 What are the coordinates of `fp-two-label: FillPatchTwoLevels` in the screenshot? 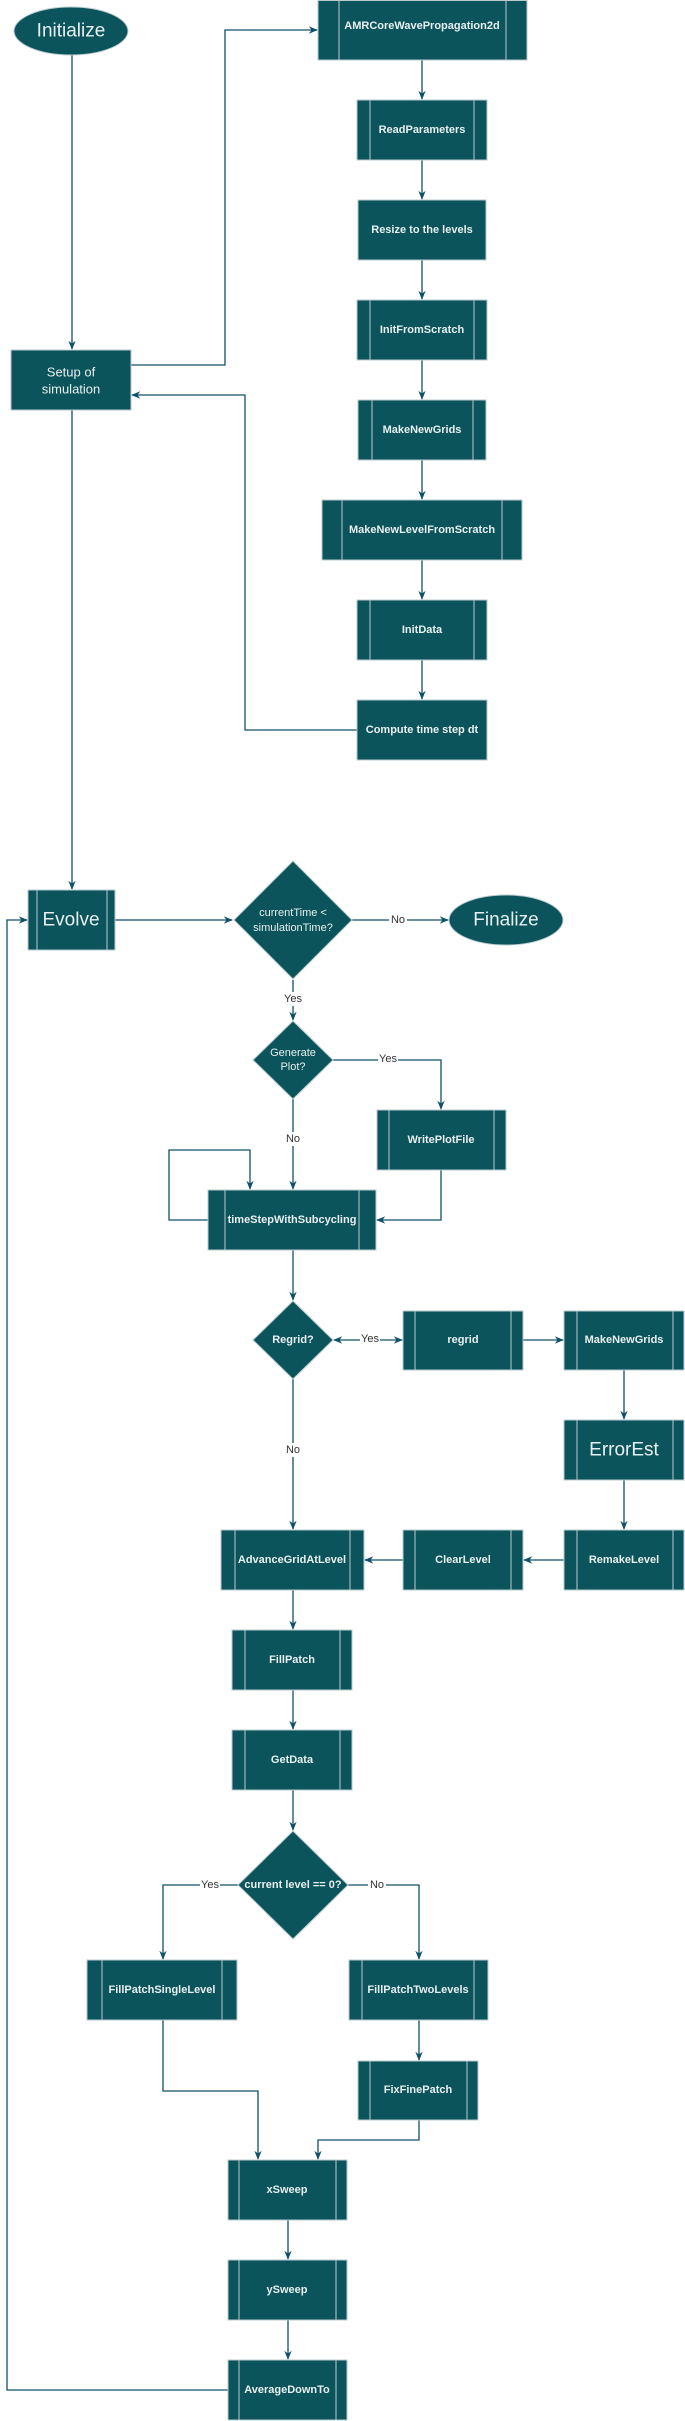 It's located at (417, 1990).